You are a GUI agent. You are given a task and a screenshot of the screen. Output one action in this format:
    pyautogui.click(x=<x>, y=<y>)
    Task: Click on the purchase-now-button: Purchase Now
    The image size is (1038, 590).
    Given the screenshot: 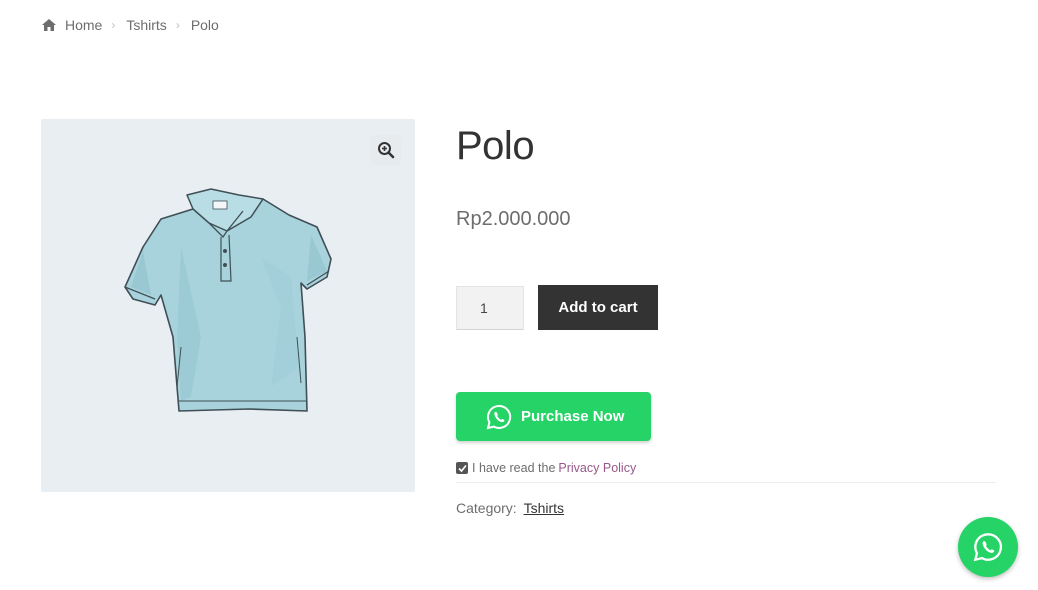 What is the action you would take?
    pyautogui.click(x=553, y=416)
    